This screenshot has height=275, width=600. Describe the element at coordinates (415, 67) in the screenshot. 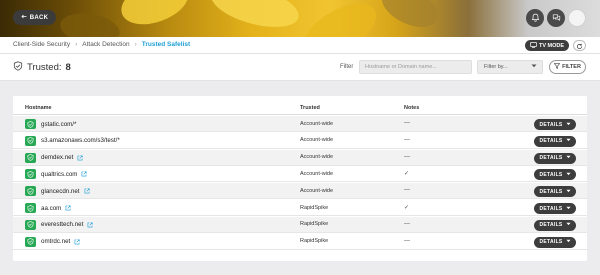

I see `hostname-search-input` at that location.